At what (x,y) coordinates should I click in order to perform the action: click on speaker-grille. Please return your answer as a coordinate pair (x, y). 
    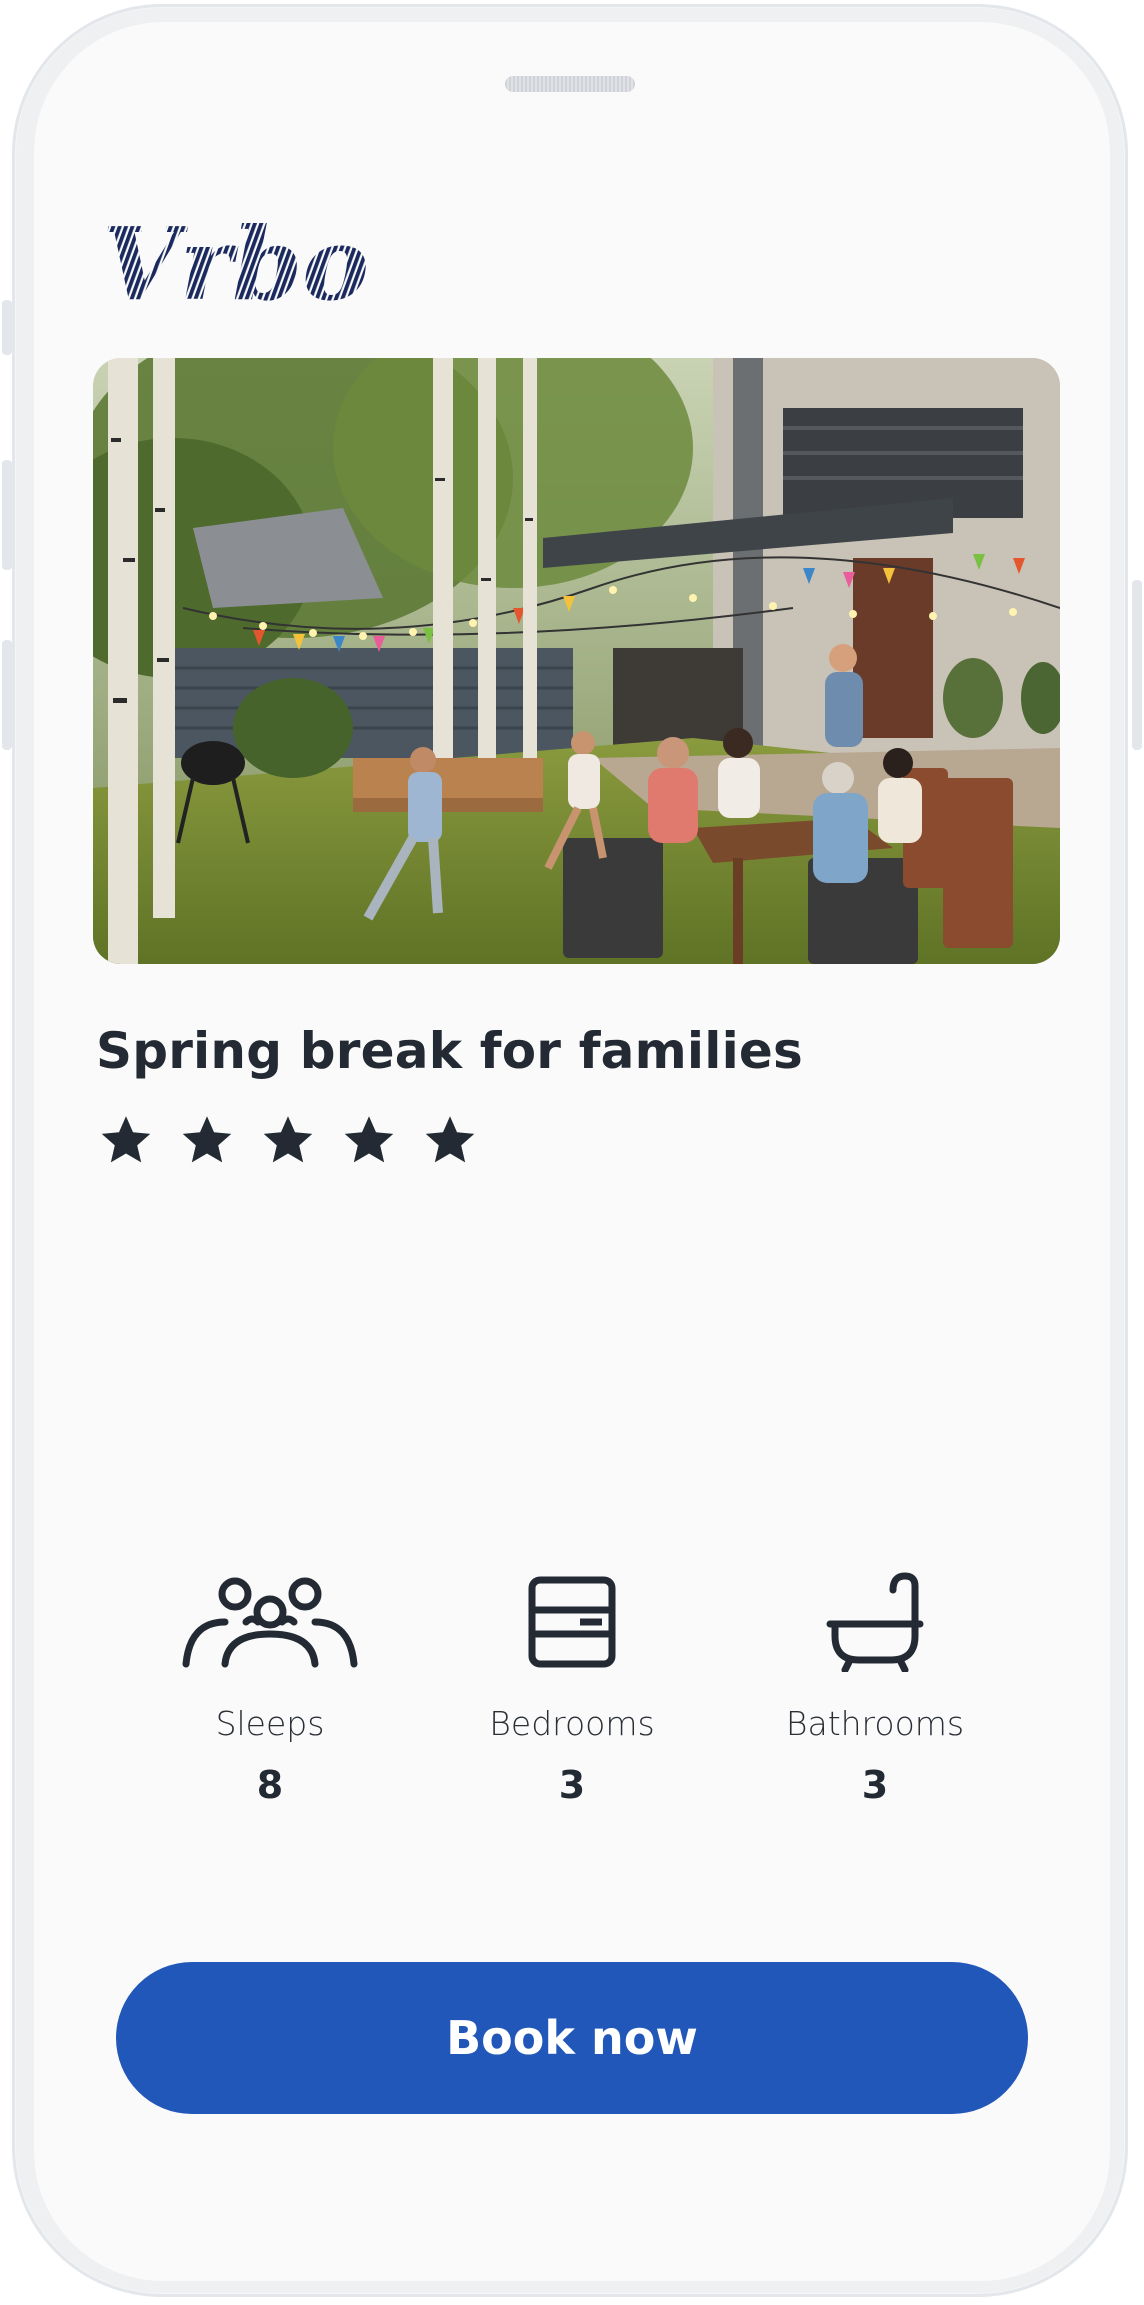
    Looking at the image, I should click on (570, 84).